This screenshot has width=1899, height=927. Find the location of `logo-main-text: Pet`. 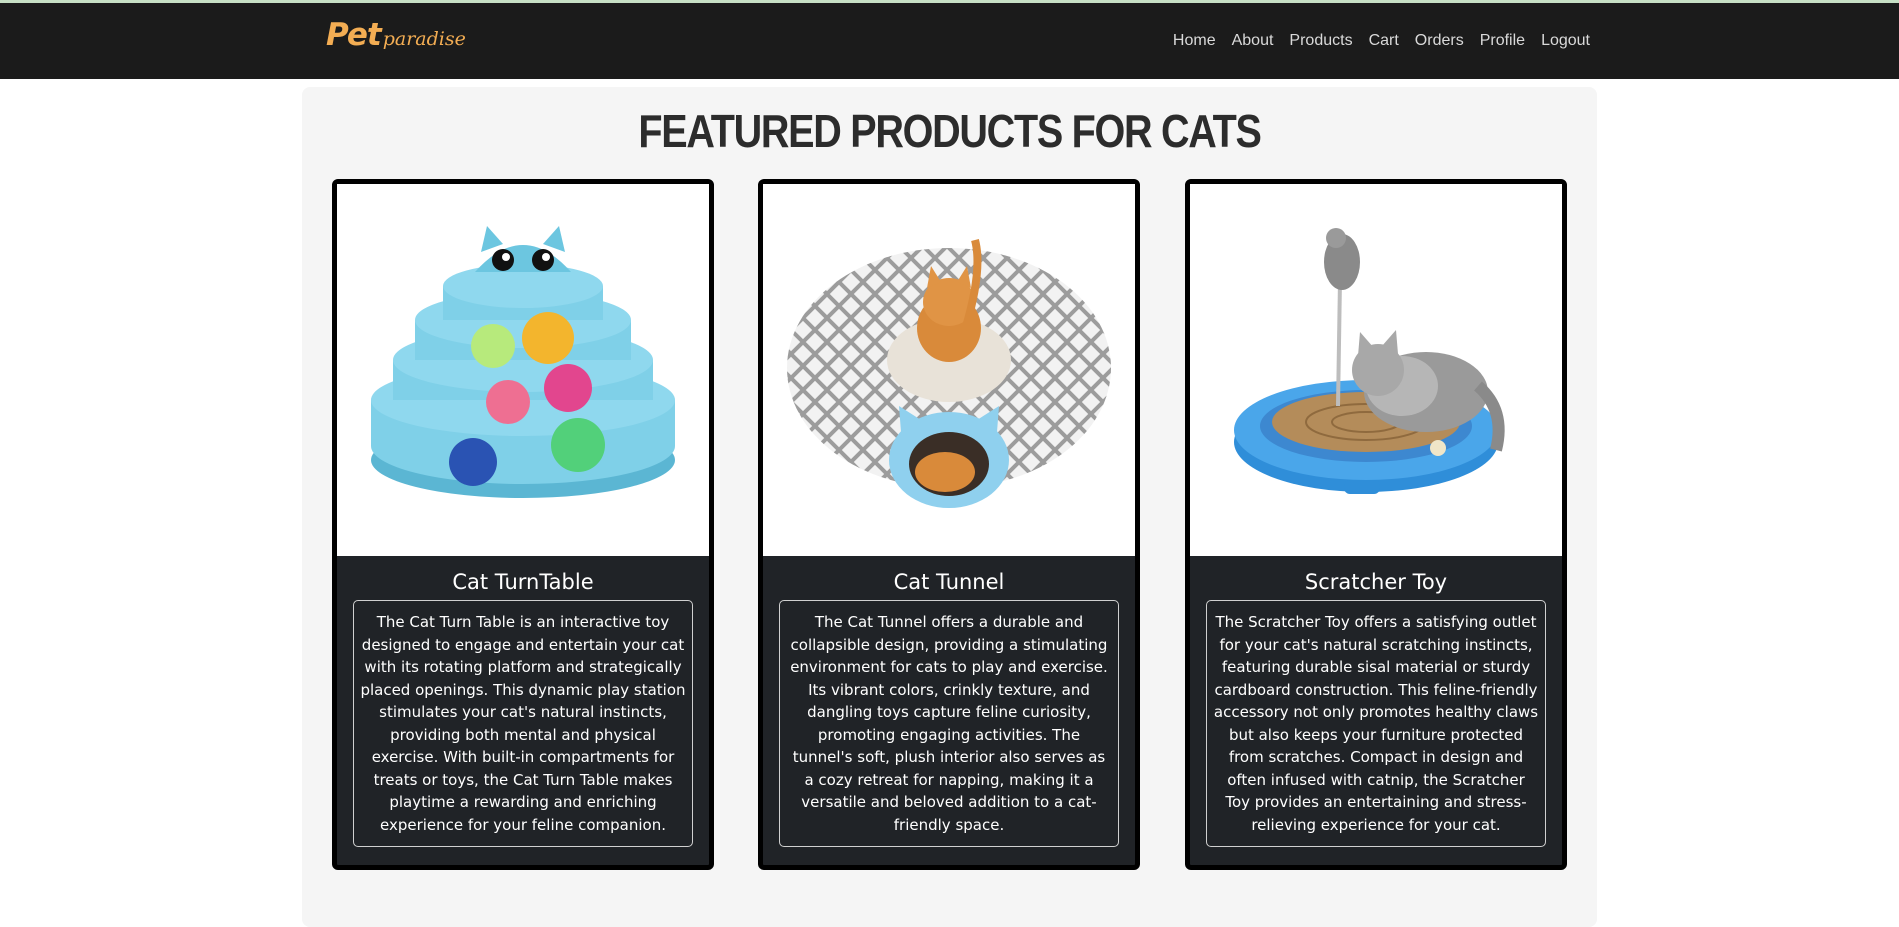

logo-main-text: Pet is located at coordinates (354, 35).